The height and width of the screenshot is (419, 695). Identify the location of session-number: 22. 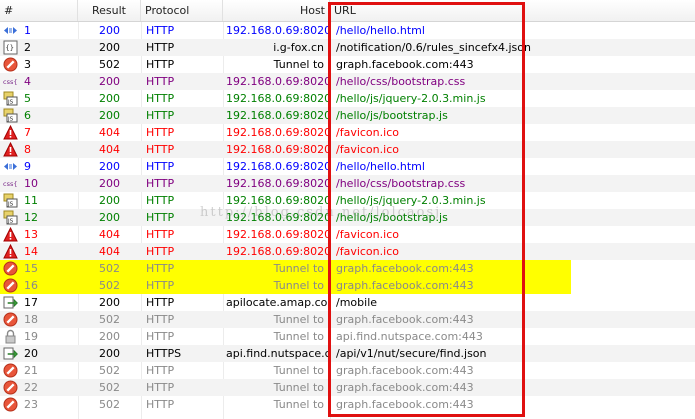
(31, 387).